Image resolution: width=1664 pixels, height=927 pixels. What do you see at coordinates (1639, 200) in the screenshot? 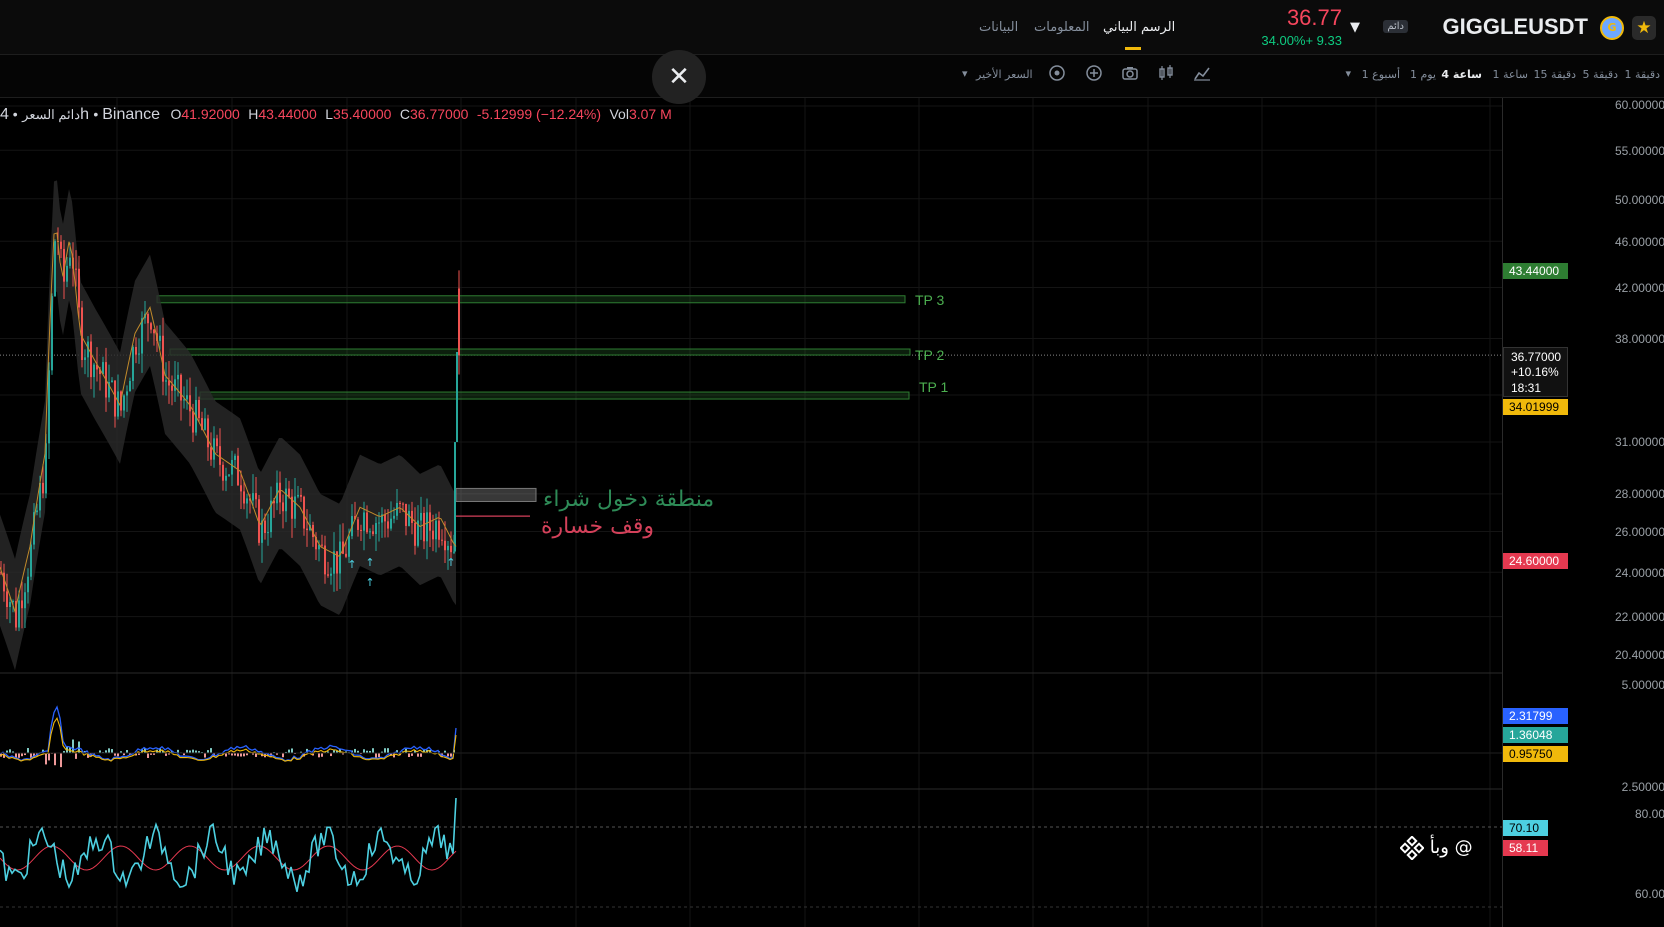
I see `axis-tick: 50.00000` at bounding box center [1639, 200].